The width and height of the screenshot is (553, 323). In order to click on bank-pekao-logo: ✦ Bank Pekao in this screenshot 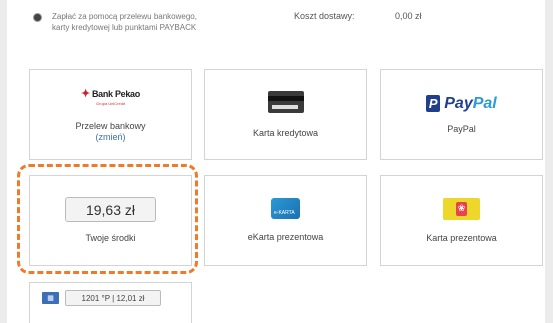, I will do `click(110, 94)`.